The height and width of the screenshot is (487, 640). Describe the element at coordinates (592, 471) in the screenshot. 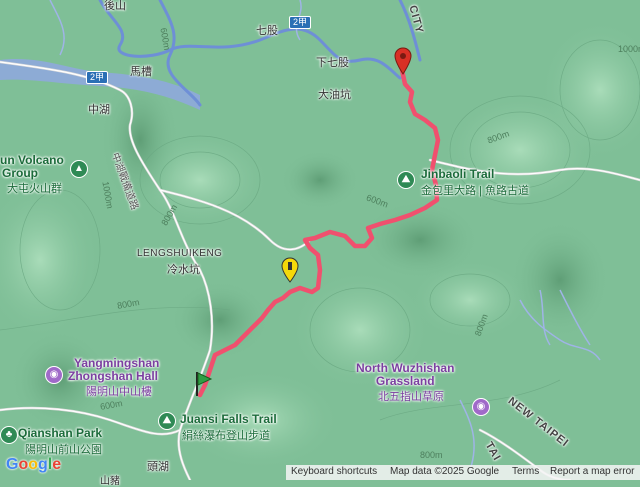

I see `report-map-error-link: Report a map error` at that location.